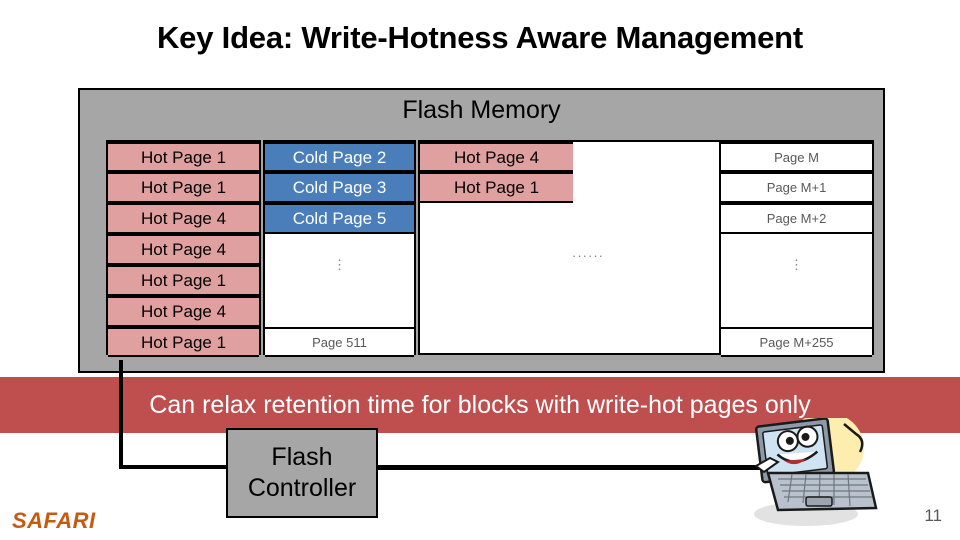 The height and width of the screenshot is (540, 960). I want to click on page-cell: Cold Page 2, so click(339, 157).